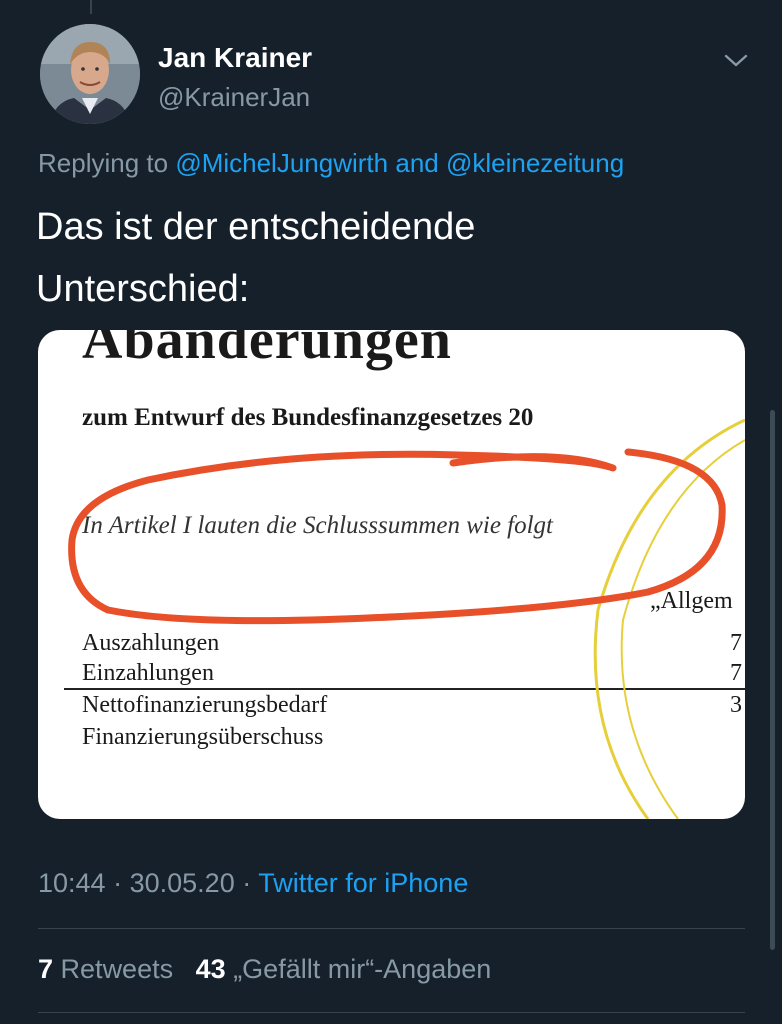  Describe the element at coordinates (736, 60) in the screenshot. I see `chevron-down-icon` at that location.